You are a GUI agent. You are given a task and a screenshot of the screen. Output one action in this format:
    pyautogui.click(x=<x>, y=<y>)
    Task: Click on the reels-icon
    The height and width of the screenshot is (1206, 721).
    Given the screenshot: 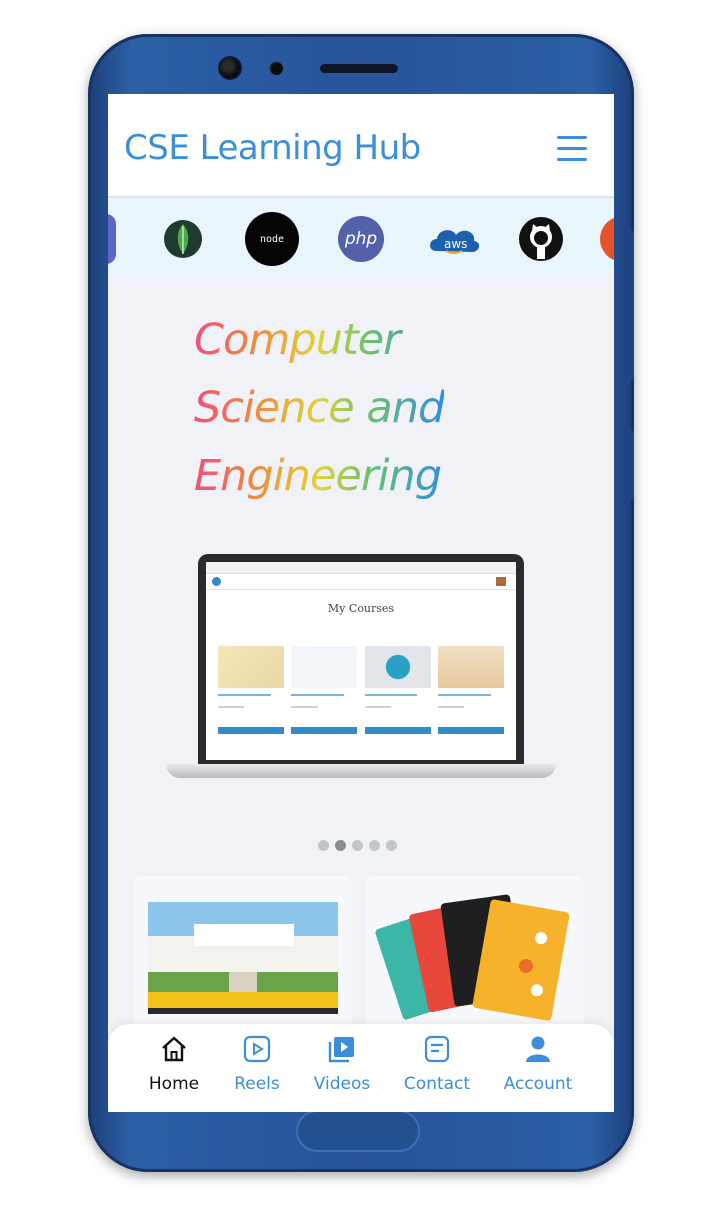 What is the action you would take?
    pyautogui.click(x=257, y=1049)
    